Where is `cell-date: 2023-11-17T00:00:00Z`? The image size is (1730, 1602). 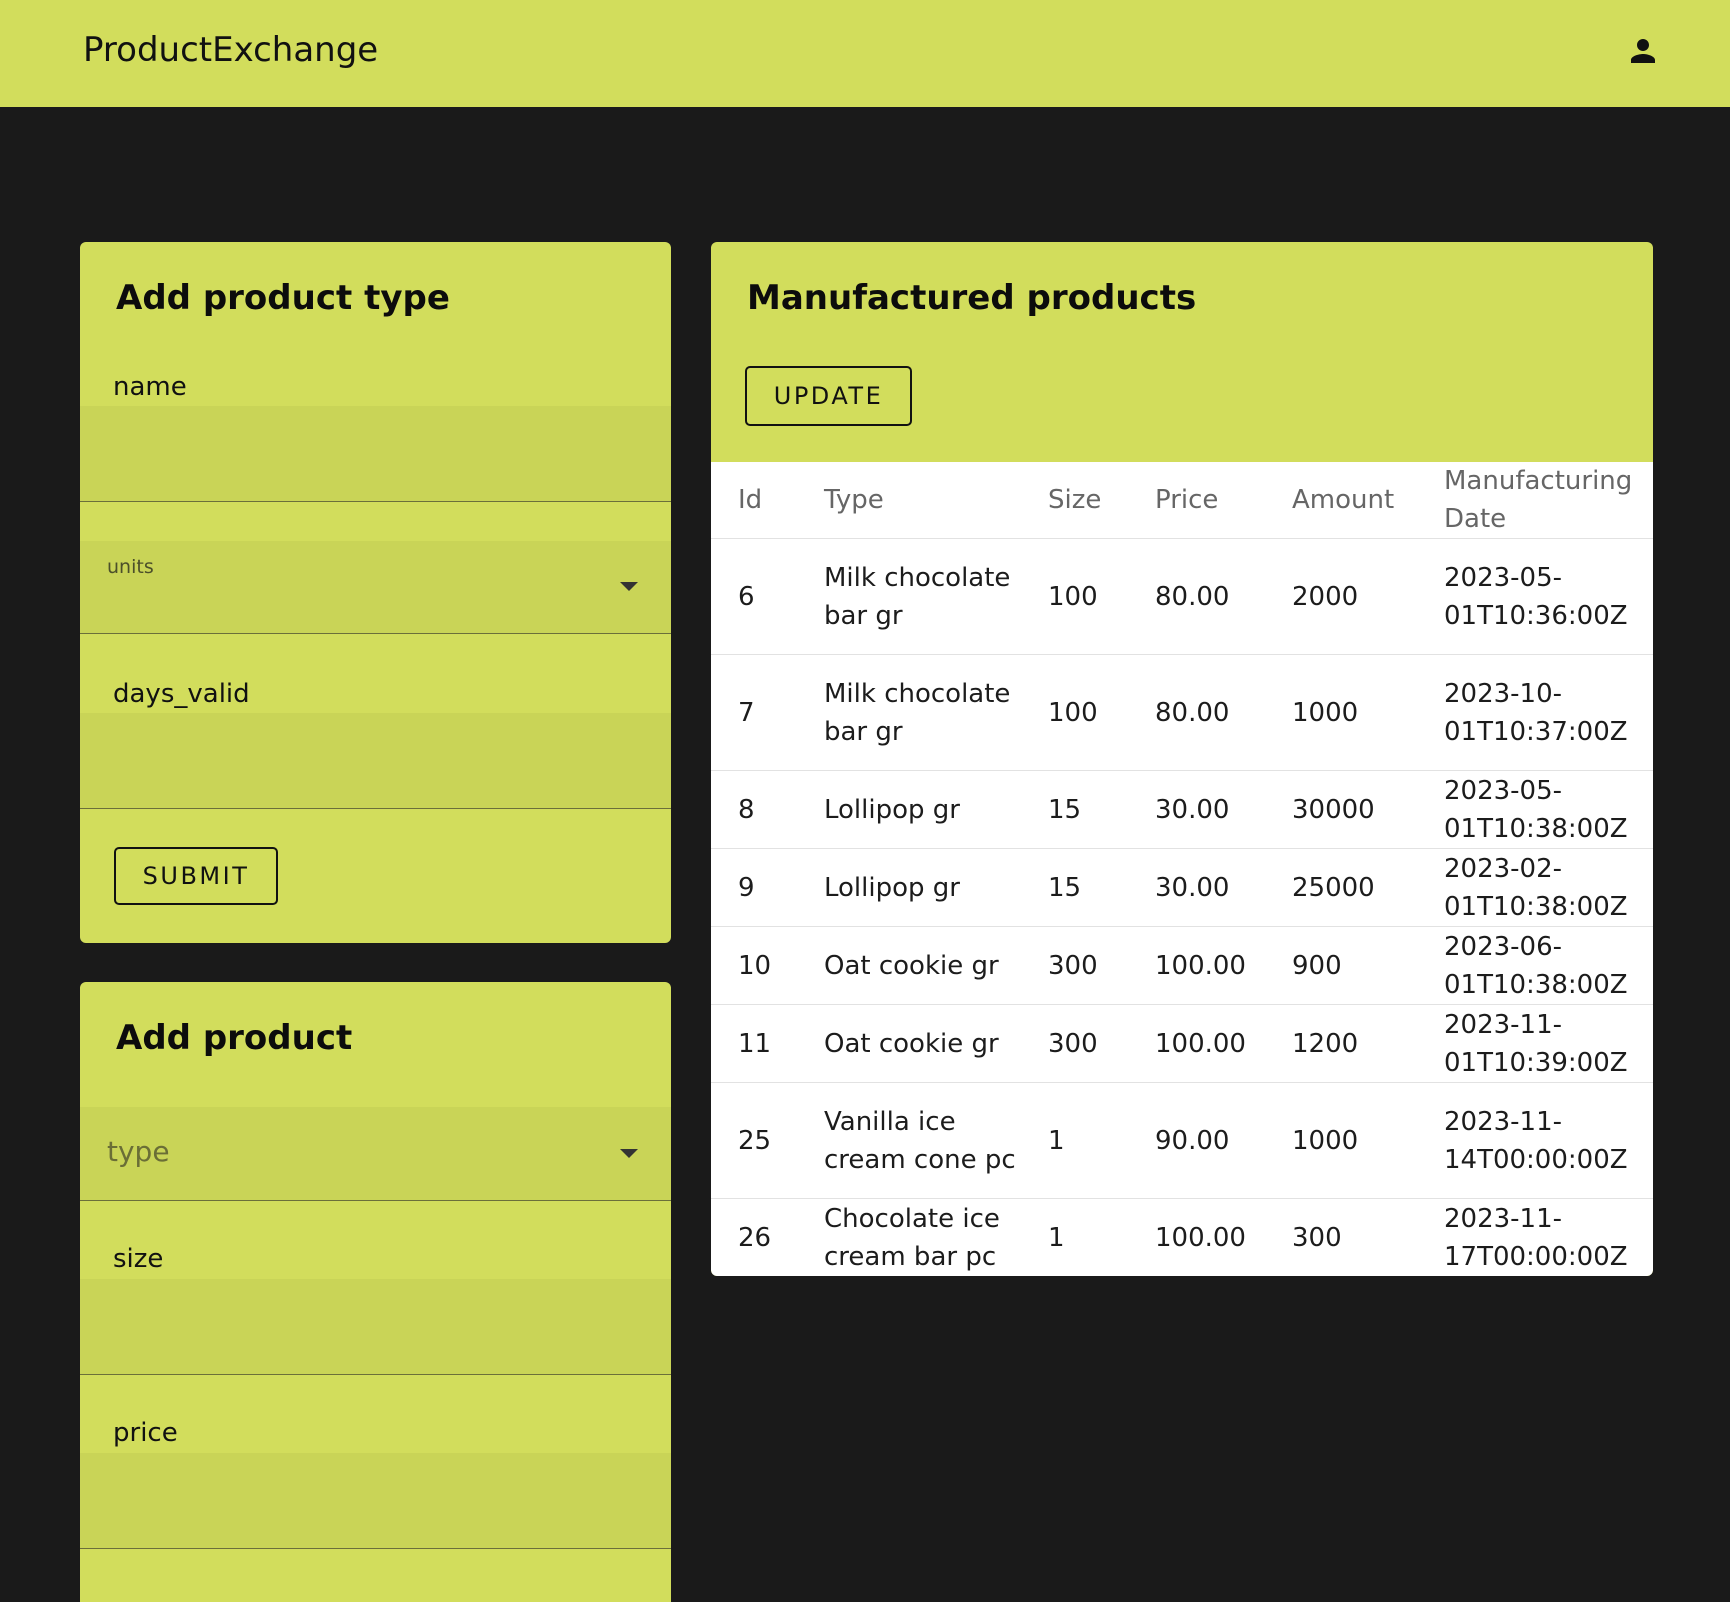 cell-date: 2023-11-17T00:00:00Z is located at coordinates (1535, 1237).